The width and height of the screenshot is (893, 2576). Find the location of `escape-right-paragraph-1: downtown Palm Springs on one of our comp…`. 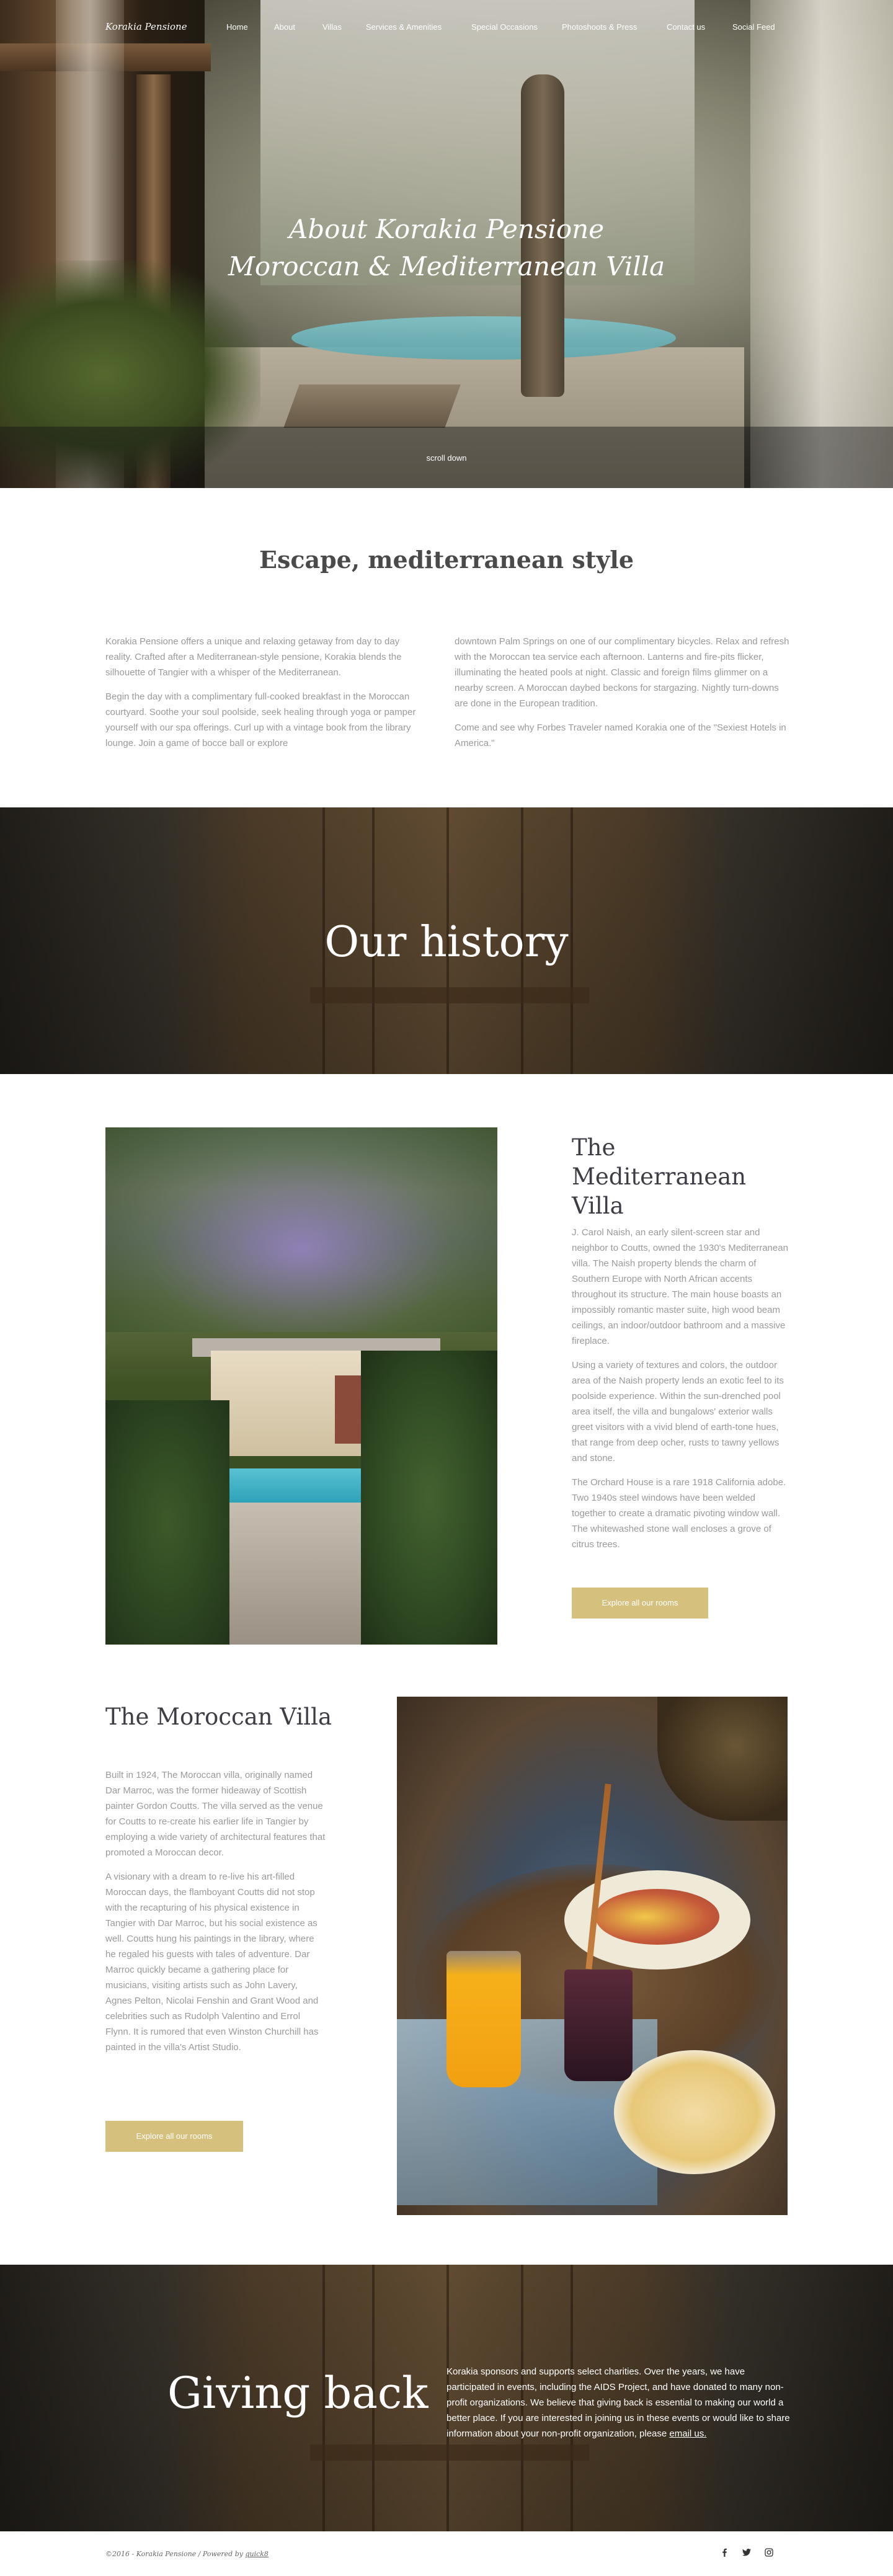

escape-right-paragraph-1: downtown Palm Springs on one of our comp… is located at coordinates (622, 672).